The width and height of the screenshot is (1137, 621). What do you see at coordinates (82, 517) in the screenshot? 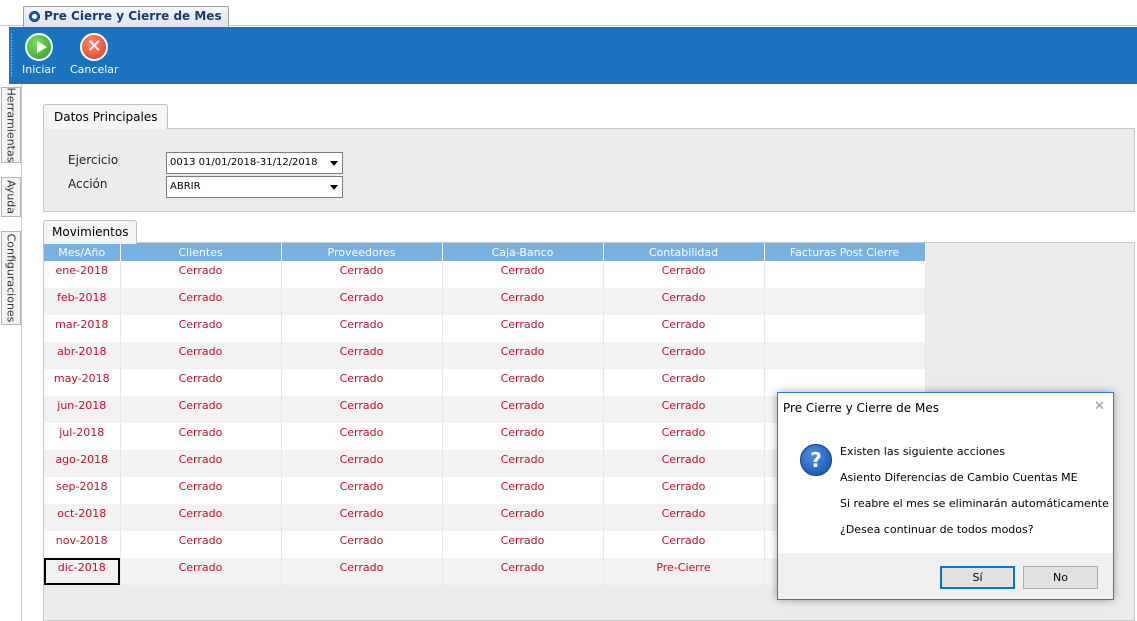
I see `month-cell: oct-2018` at bounding box center [82, 517].